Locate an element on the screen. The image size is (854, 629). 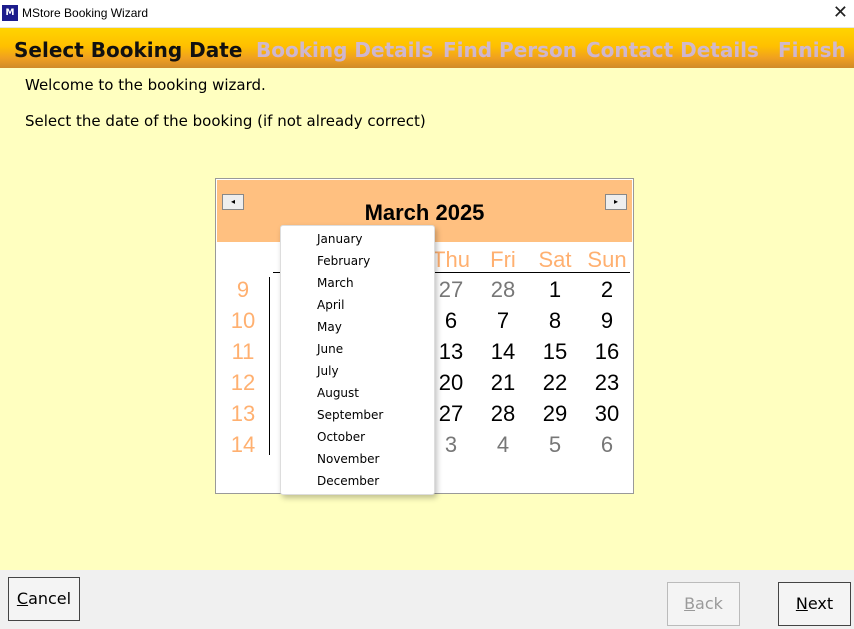
step-contact-details: Contact Details is located at coordinates (672, 50).